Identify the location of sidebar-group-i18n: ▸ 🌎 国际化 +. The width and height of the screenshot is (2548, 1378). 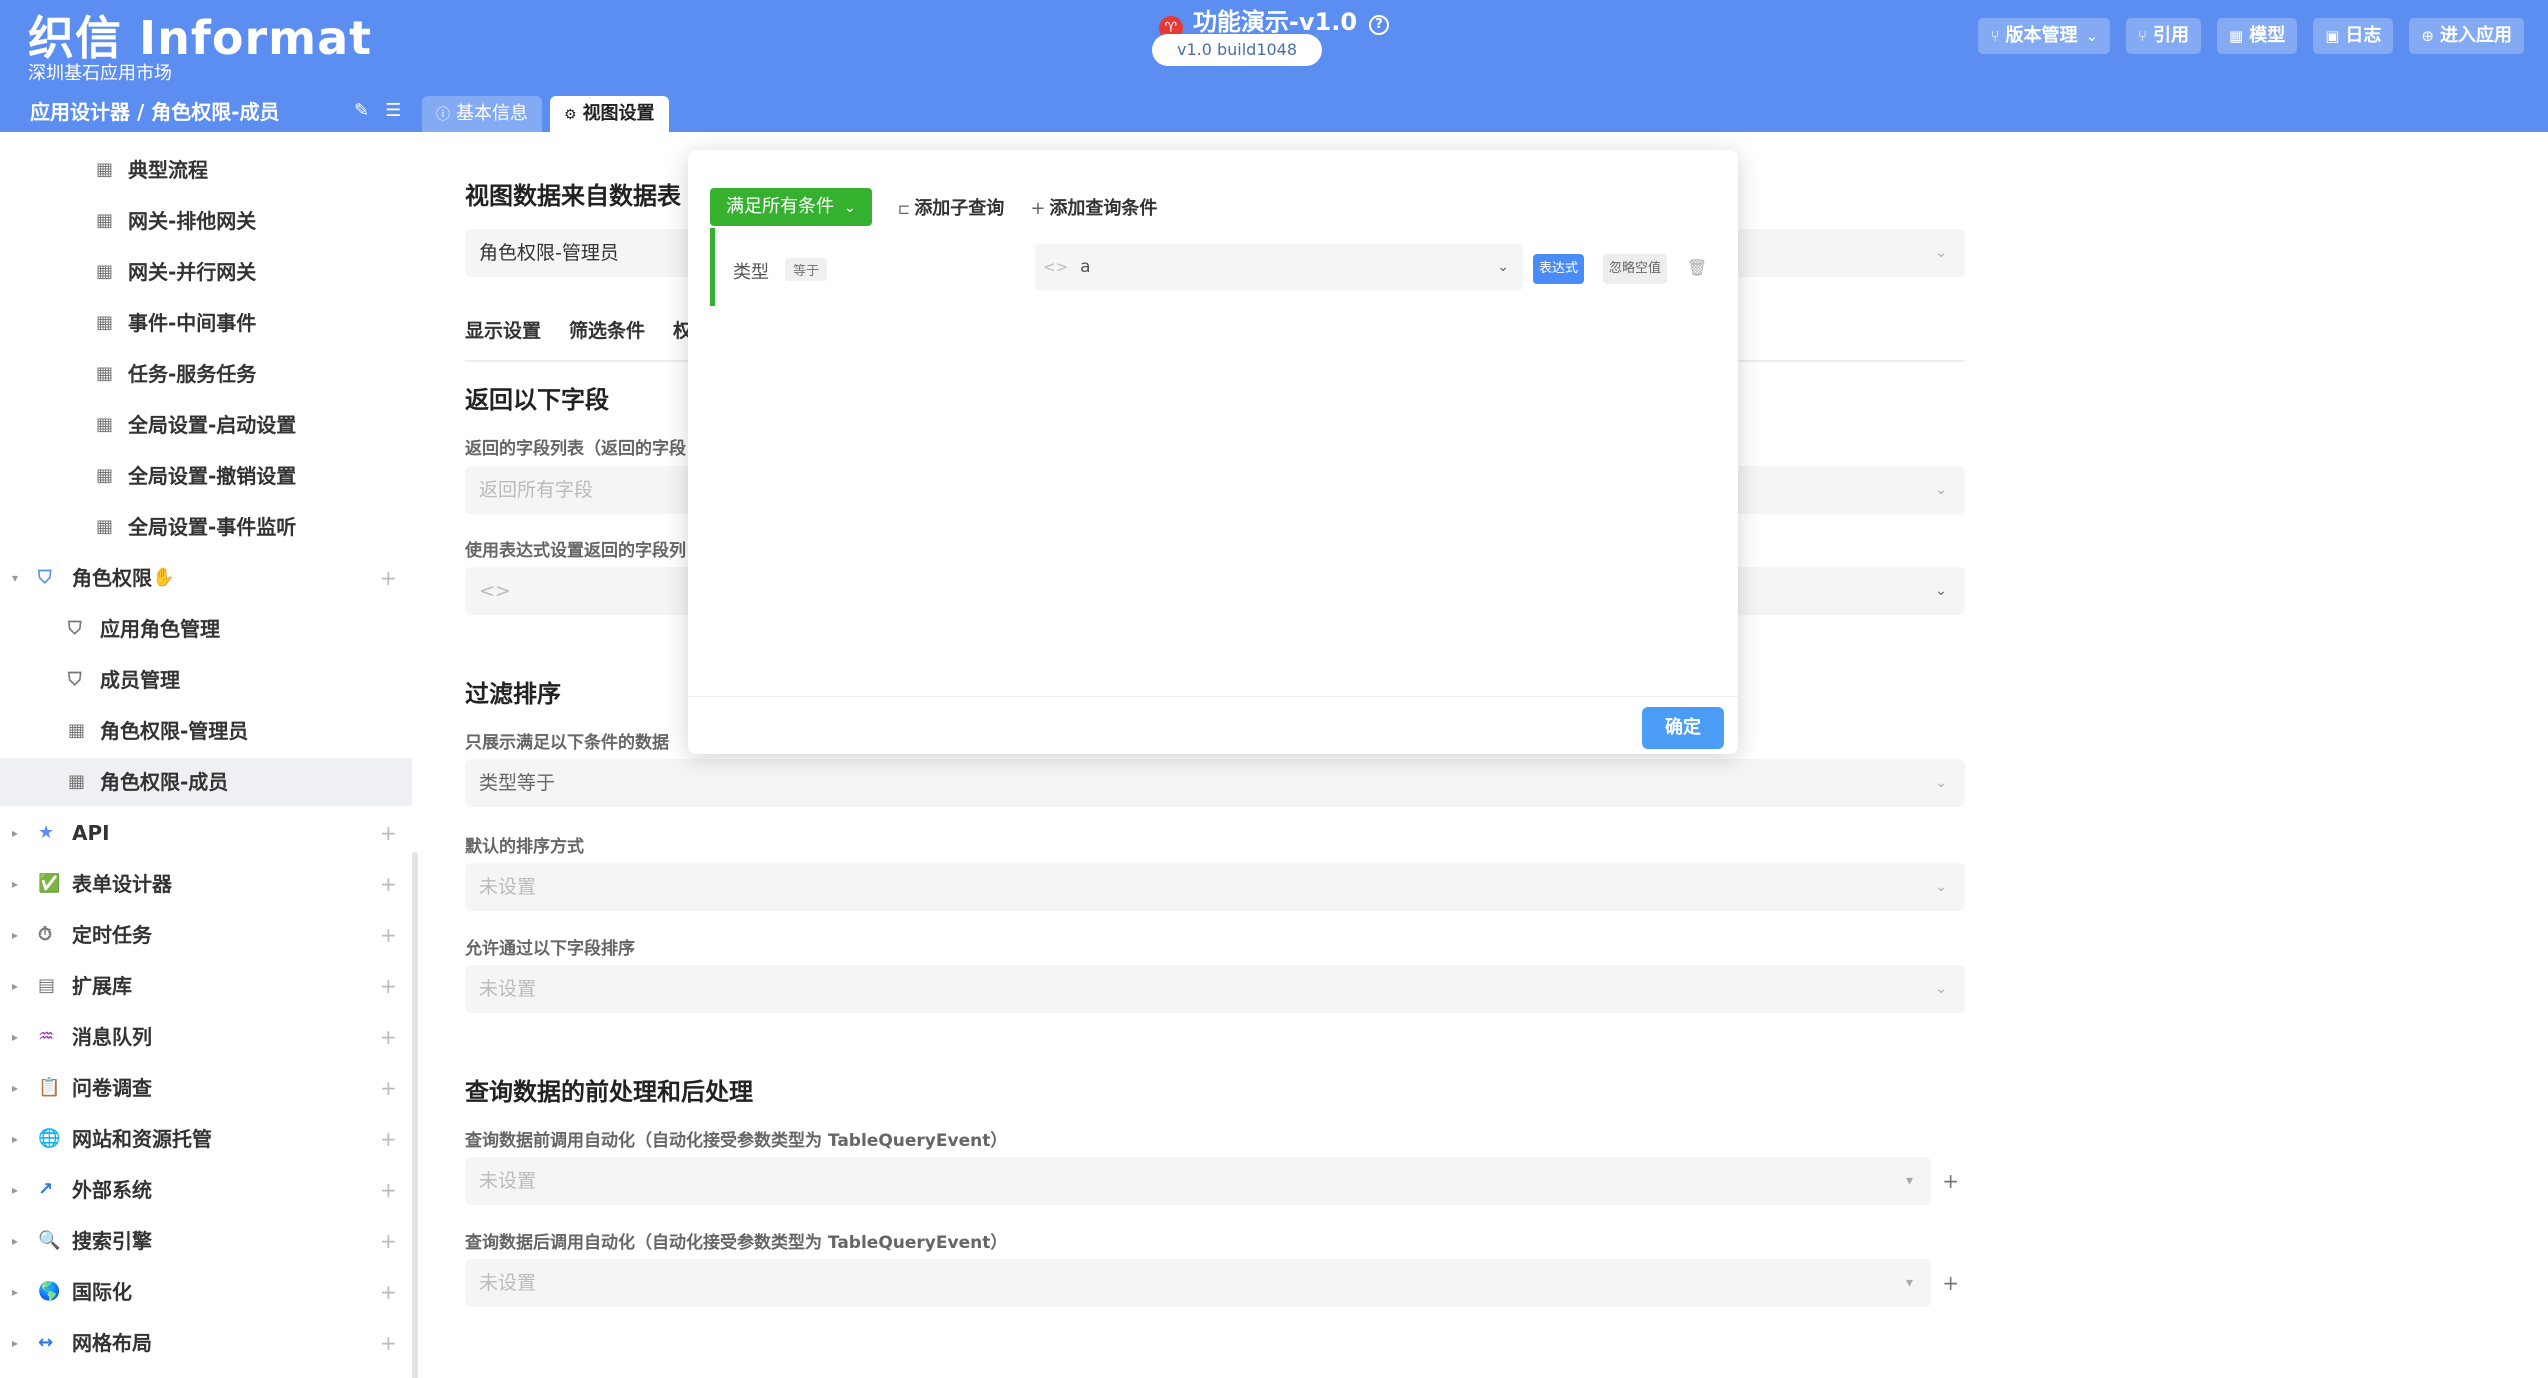
(206, 1292).